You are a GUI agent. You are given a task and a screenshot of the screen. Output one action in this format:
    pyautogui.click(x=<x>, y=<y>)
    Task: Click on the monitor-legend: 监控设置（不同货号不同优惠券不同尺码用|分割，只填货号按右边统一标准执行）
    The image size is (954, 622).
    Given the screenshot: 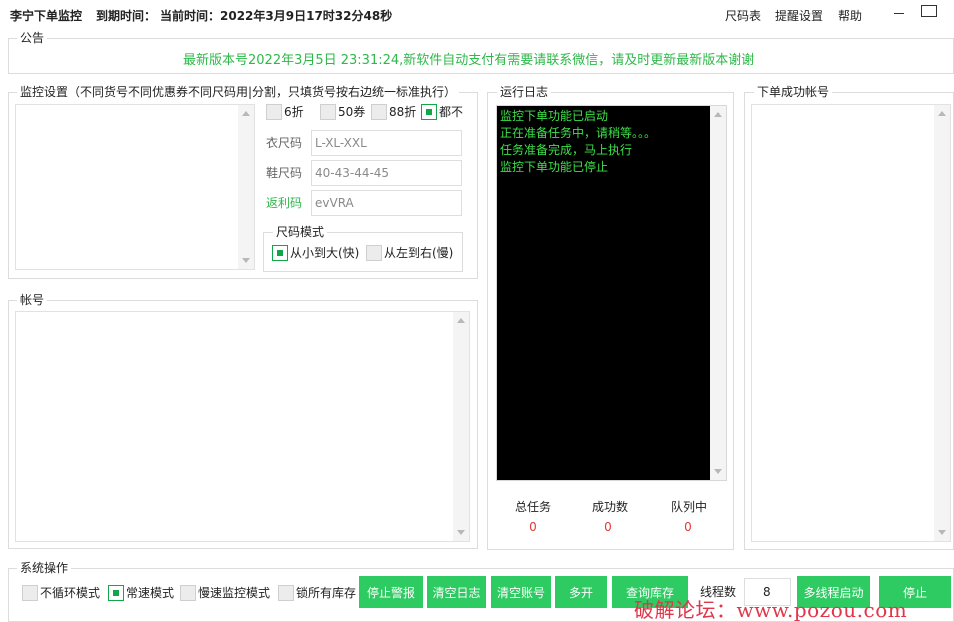 What is the action you would take?
    pyautogui.click(x=238, y=92)
    